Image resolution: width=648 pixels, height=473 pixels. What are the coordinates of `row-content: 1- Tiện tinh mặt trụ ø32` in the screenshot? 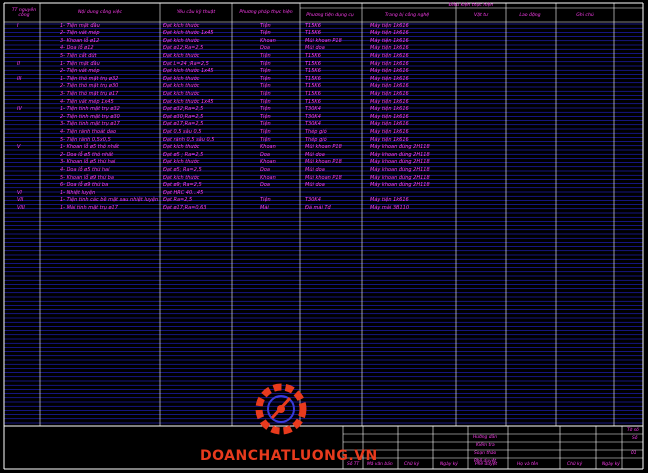 It's located at (90, 109).